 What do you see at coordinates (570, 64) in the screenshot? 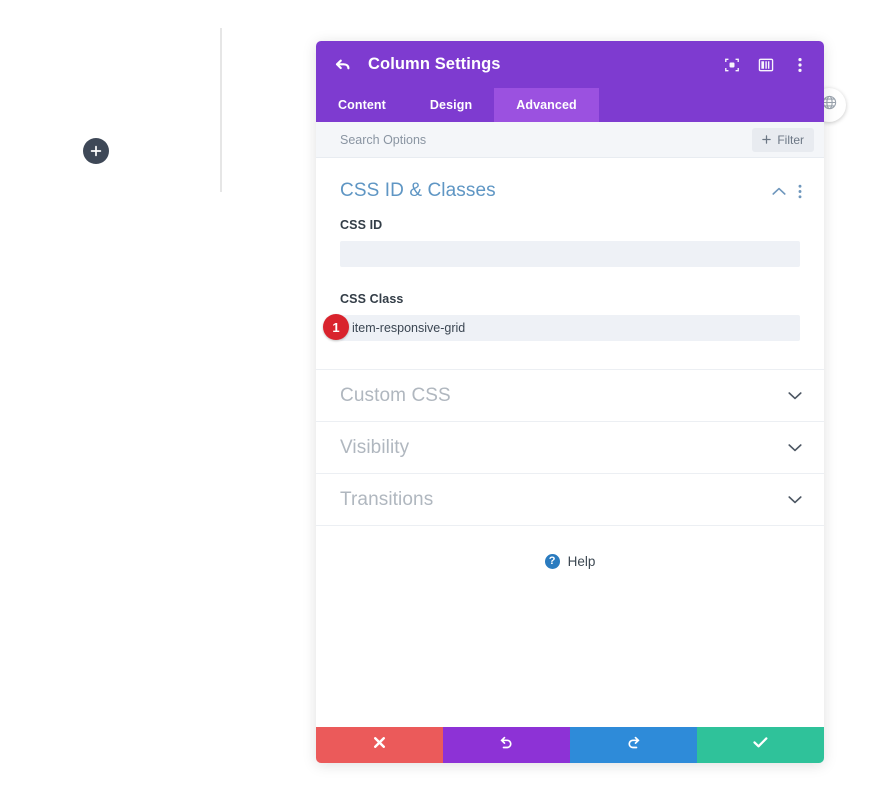
I see `modal-header: Column Settings` at bounding box center [570, 64].